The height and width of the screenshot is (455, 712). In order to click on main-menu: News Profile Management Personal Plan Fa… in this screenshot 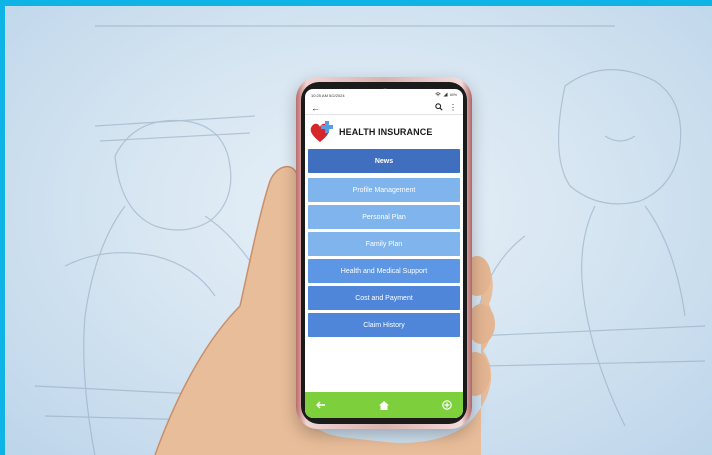, I will do `click(384, 243)`.